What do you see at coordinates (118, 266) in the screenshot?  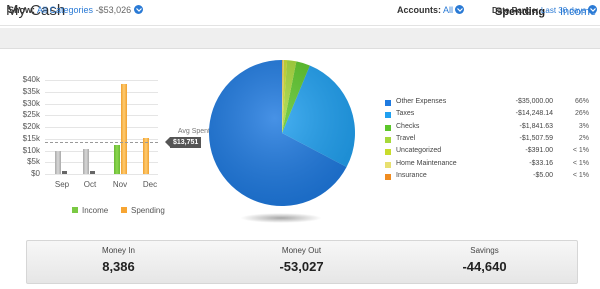 I see `money-in-value: 8,386` at bounding box center [118, 266].